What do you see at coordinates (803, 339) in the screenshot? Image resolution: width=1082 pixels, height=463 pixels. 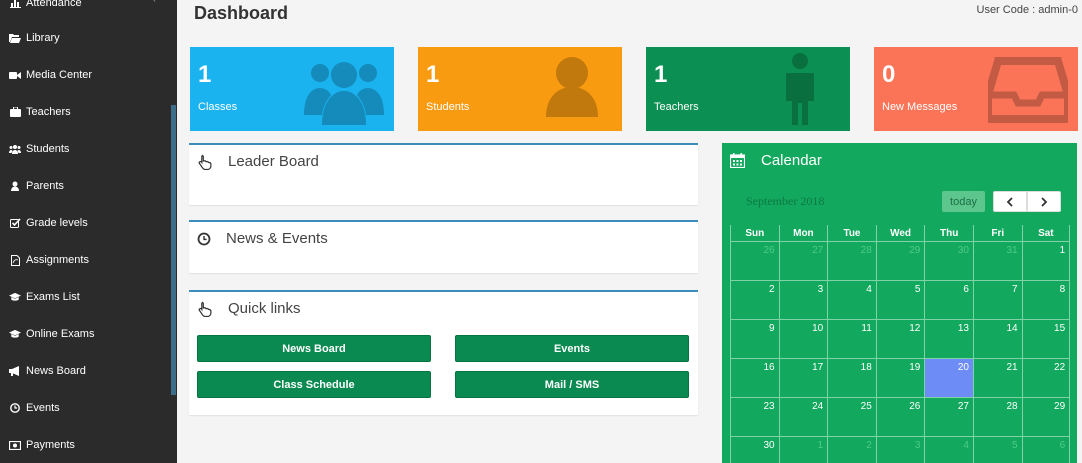 I see `calendar-day: 10` at bounding box center [803, 339].